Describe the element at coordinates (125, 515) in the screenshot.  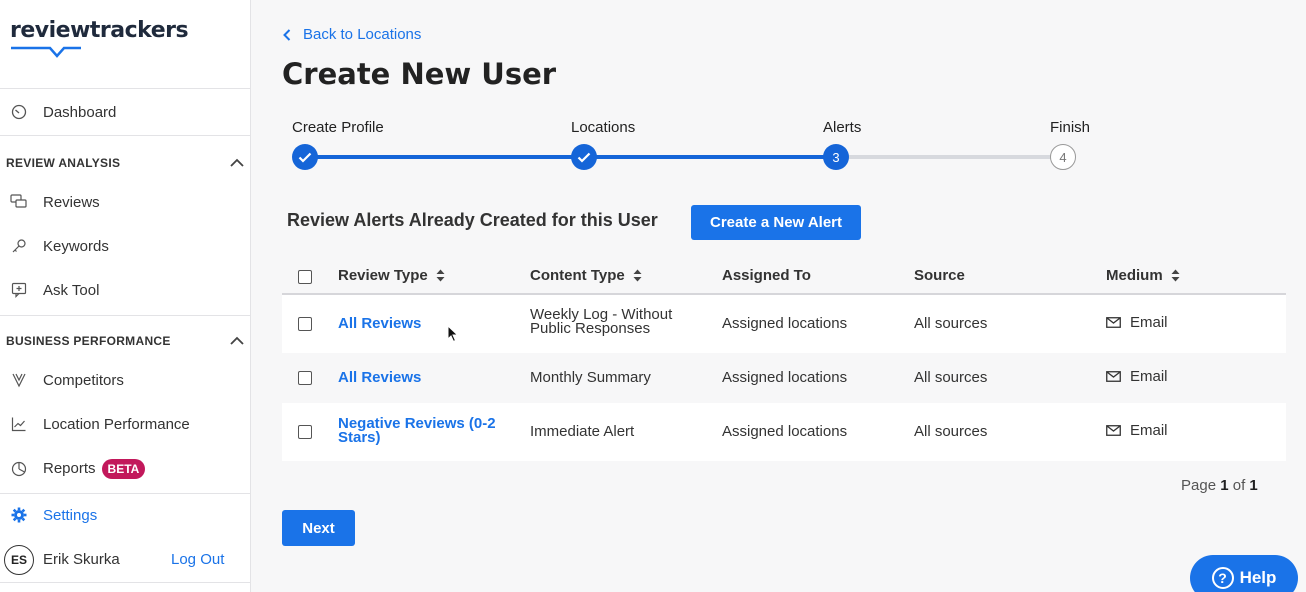
I see `sidebar-item-settings: Settings` at that location.